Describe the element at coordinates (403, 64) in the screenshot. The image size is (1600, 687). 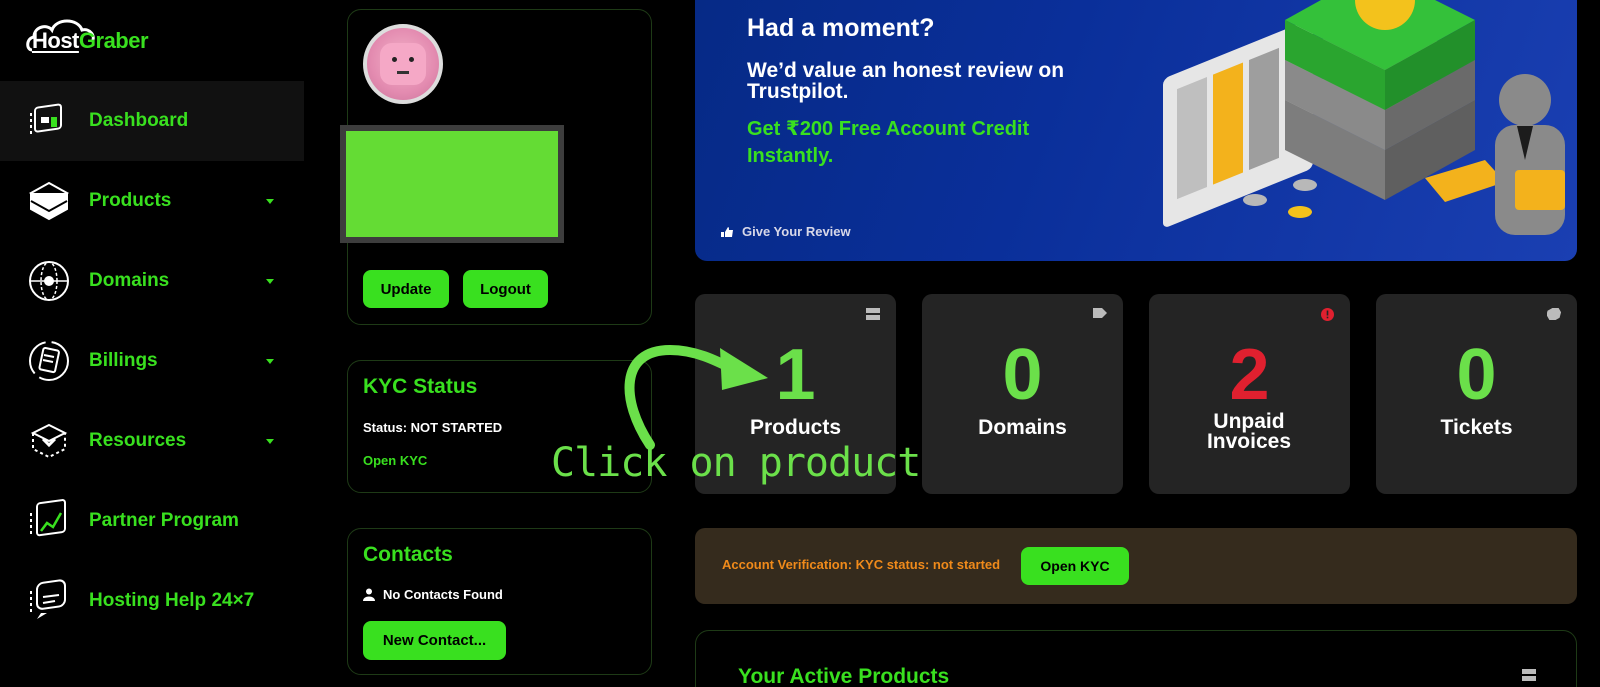
I see `avatar` at that location.